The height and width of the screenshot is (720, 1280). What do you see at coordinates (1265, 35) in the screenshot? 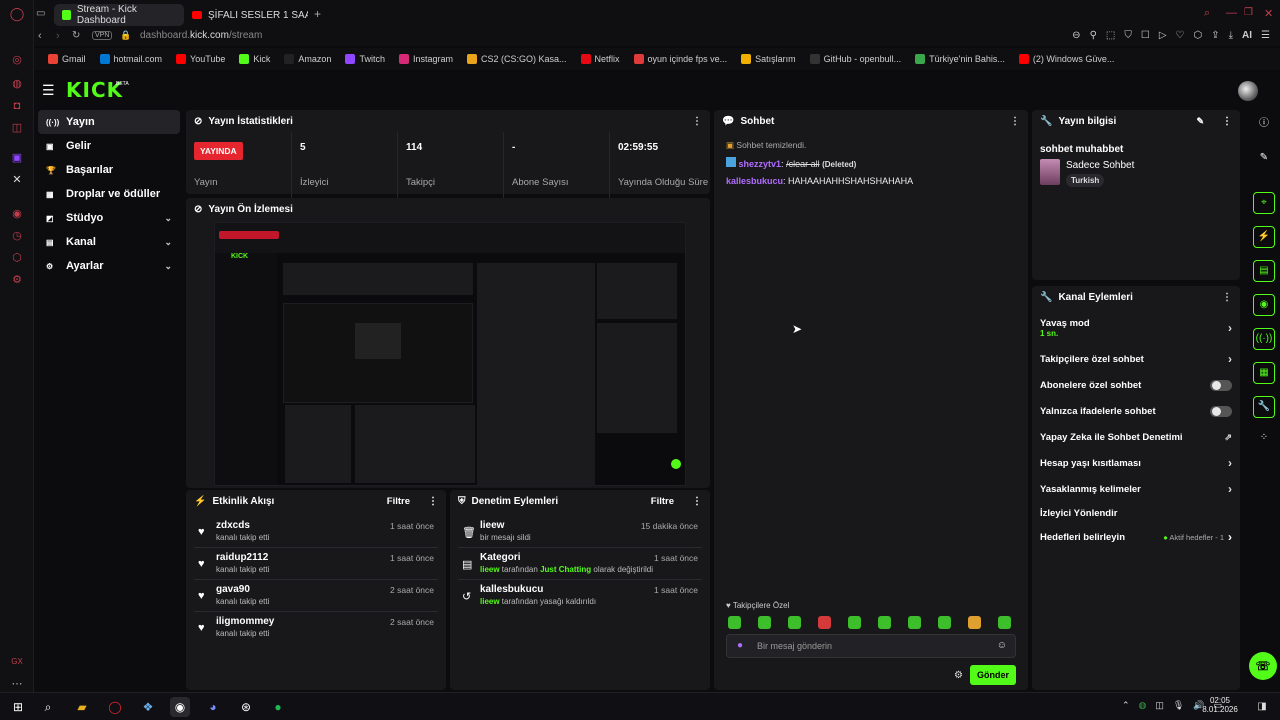
I see `menu-icon: ☰` at bounding box center [1265, 35].